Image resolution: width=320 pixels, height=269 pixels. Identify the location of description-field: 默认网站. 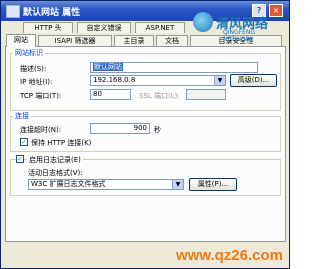
(174, 67).